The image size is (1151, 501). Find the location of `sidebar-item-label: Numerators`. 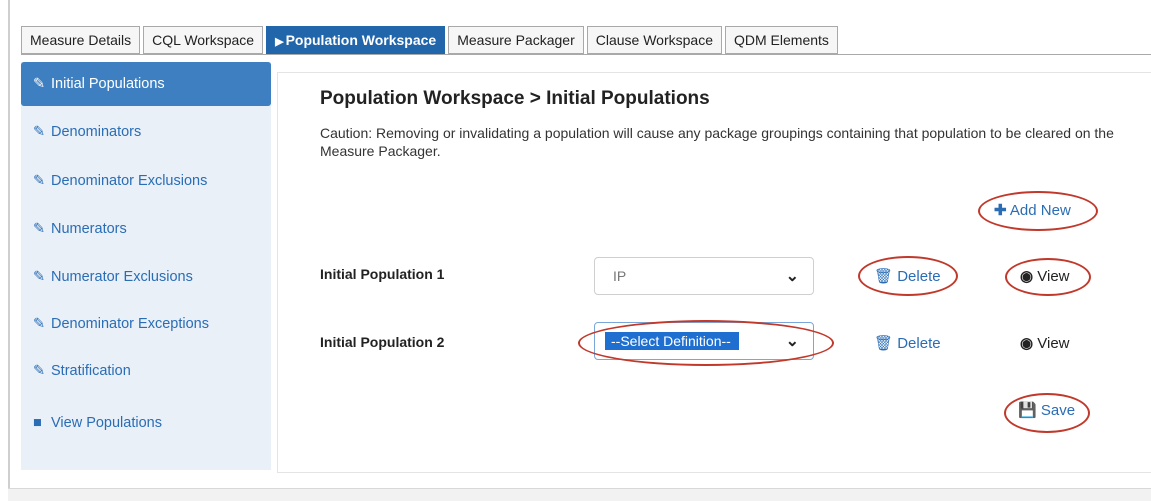

sidebar-item-label: Numerators is located at coordinates (89, 229).